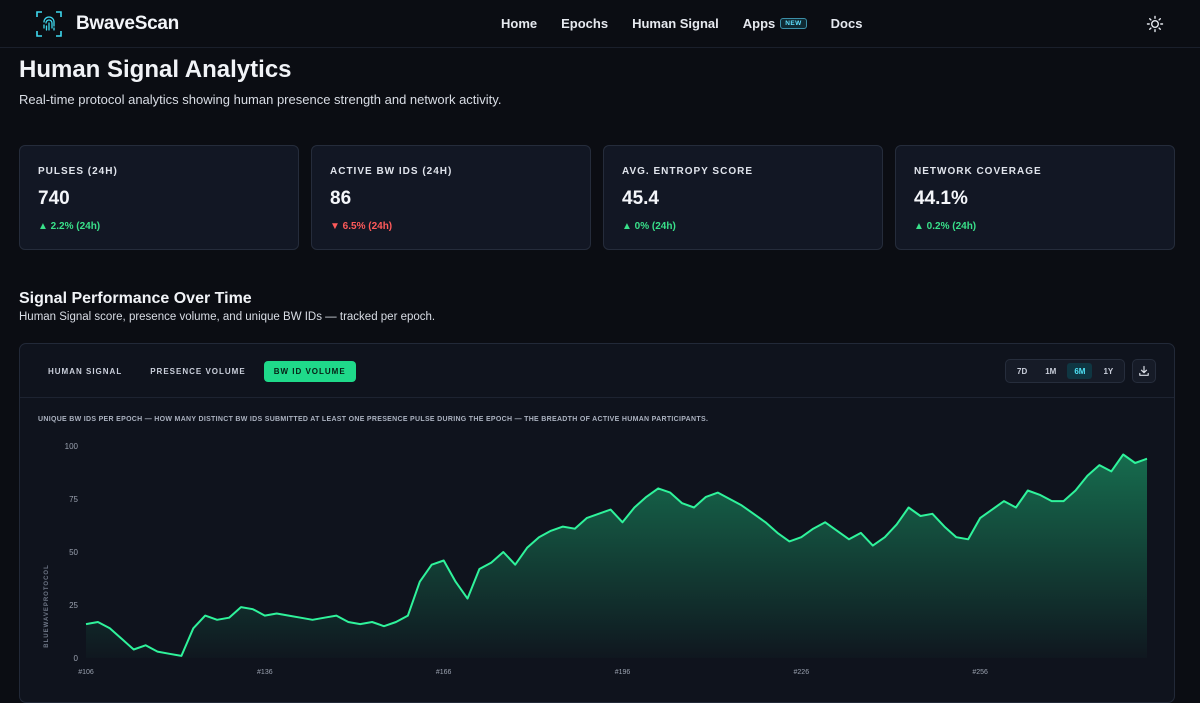  I want to click on y-axis-label: BLUEWAVEPROTOCOL, so click(47, 605).